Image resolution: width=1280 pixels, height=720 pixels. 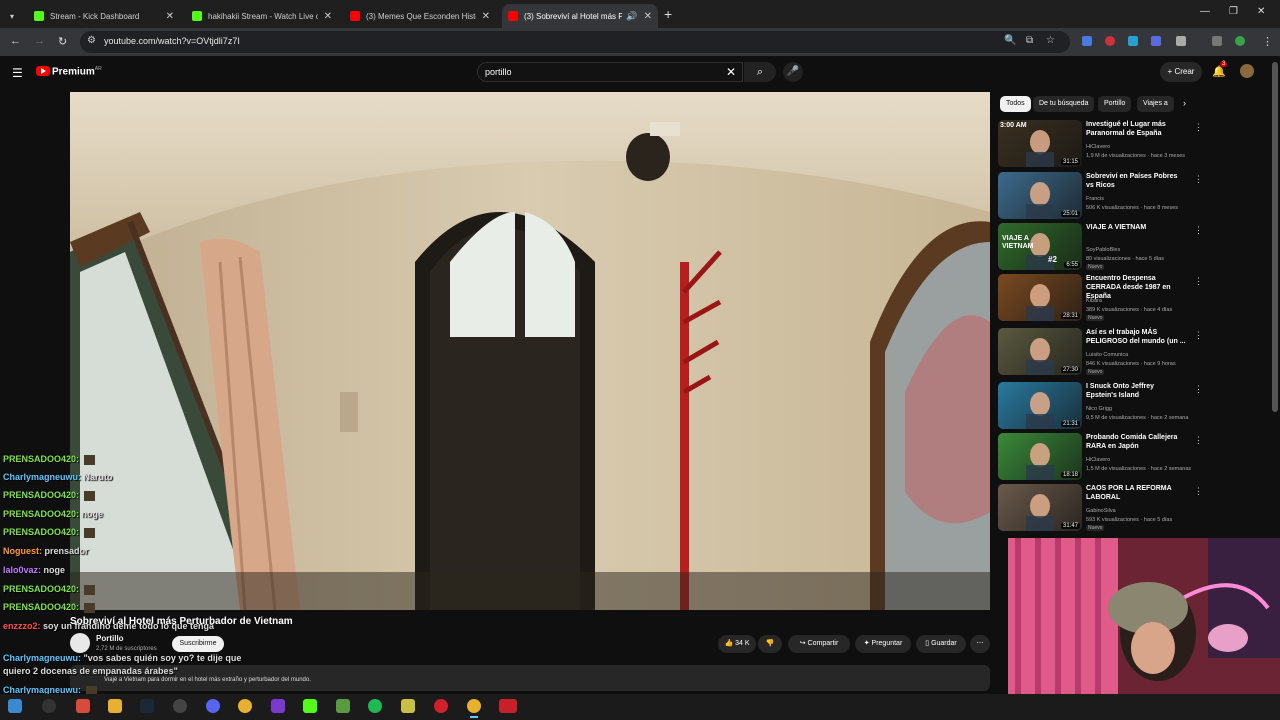 I want to click on back-icon: ←, so click(x=15, y=41).